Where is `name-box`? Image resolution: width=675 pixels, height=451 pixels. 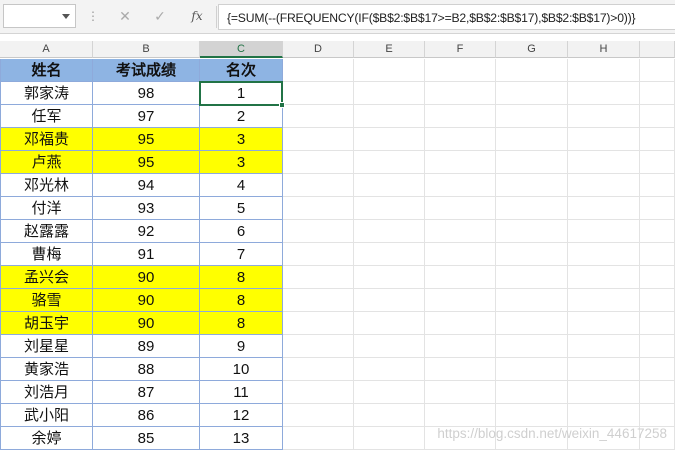
name-box is located at coordinates (39, 16).